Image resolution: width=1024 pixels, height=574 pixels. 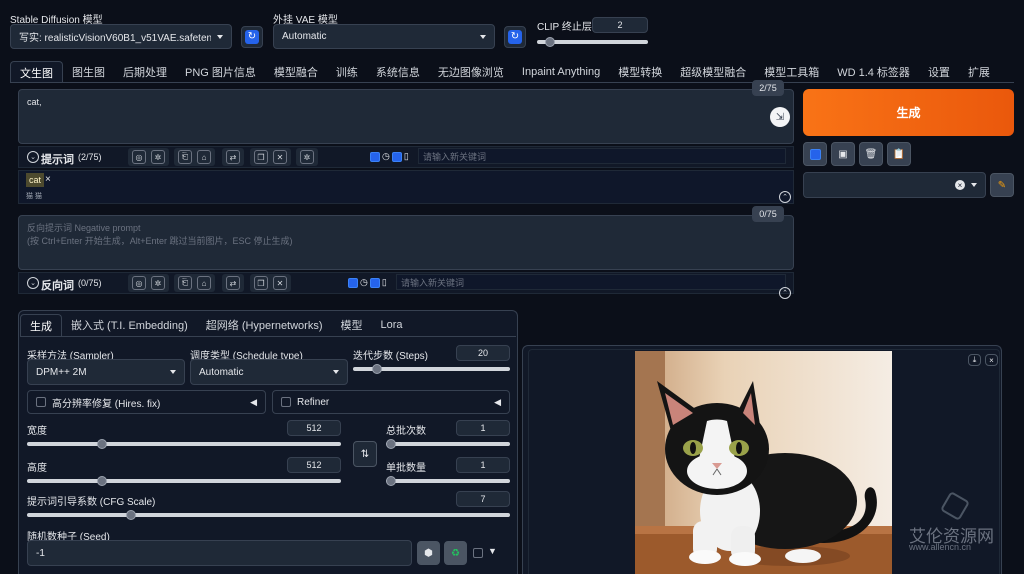 I want to click on generate-button: 生成, so click(x=908, y=112).